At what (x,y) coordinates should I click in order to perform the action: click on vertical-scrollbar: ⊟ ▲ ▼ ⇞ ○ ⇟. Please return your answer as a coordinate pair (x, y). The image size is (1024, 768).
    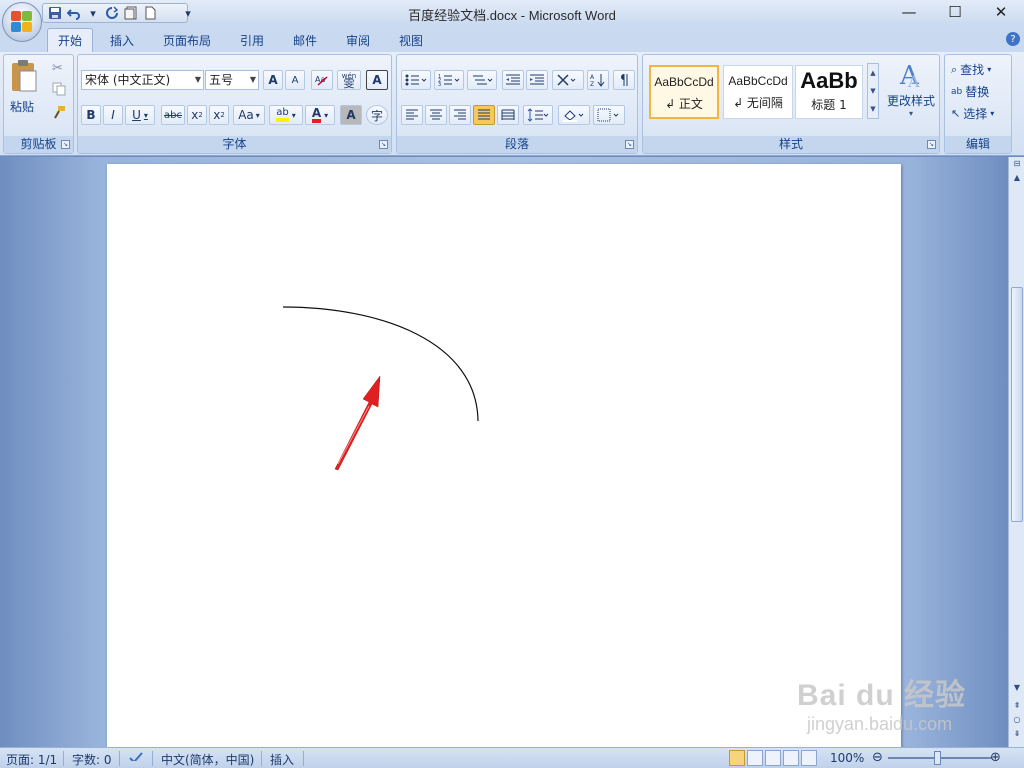
    Looking at the image, I should click on (1016, 452).